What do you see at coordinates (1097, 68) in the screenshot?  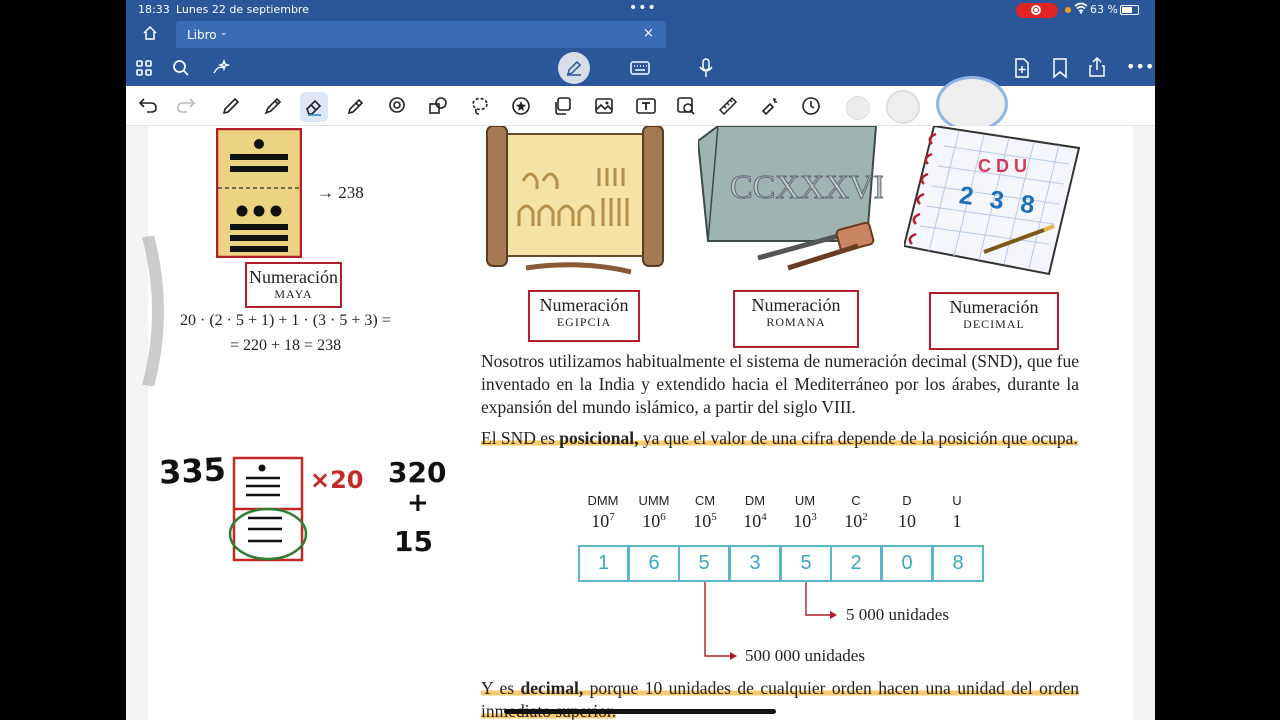 I see `share-icon` at bounding box center [1097, 68].